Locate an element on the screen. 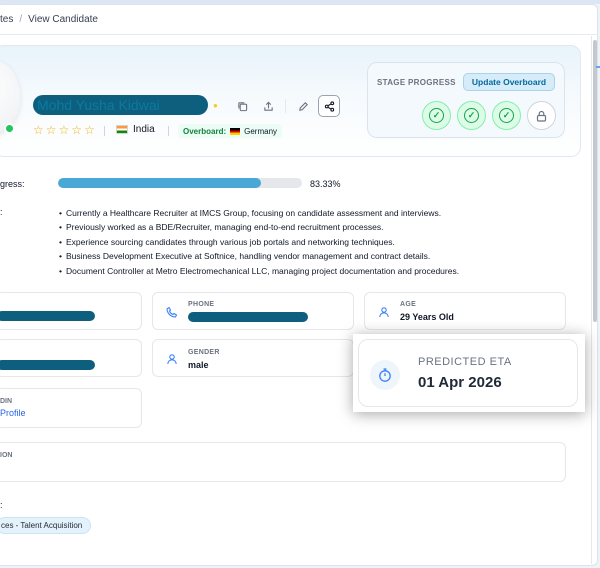 This screenshot has height=568, width=600. copy-button is located at coordinates (242, 106).